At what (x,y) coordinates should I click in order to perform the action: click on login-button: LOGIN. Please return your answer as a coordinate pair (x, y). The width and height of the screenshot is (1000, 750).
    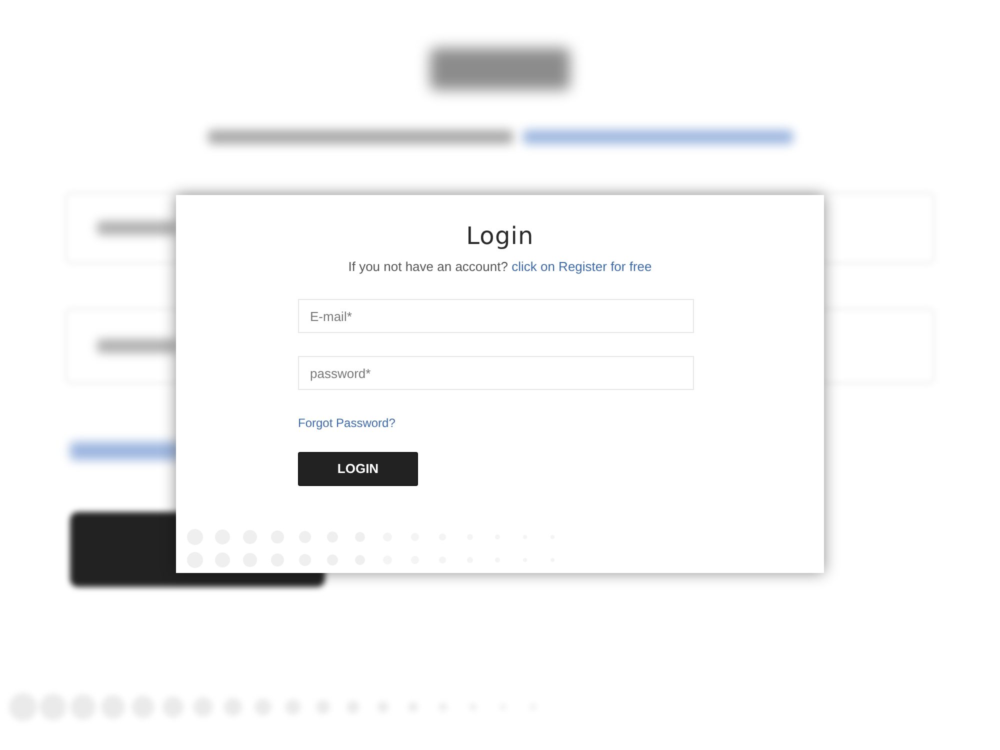
    Looking at the image, I should click on (358, 469).